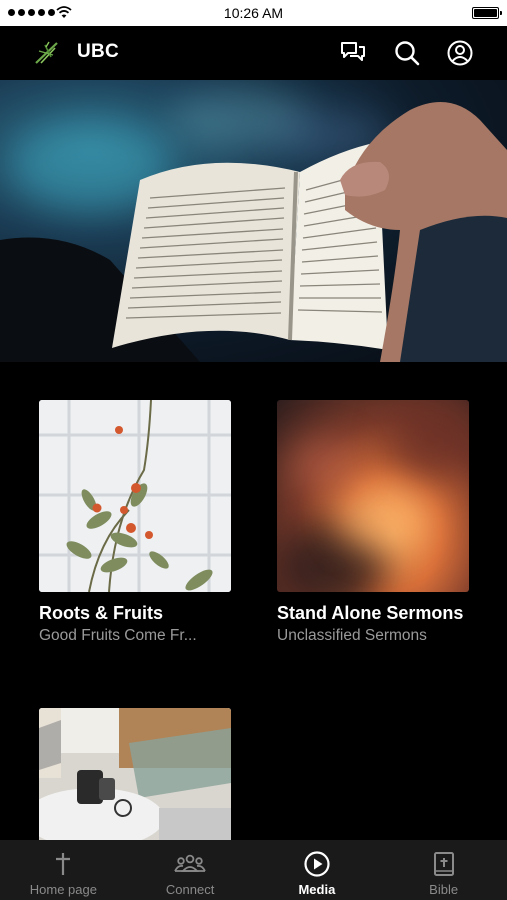 The image size is (507, 900). I want to click on search-icon, so click(407, 53).